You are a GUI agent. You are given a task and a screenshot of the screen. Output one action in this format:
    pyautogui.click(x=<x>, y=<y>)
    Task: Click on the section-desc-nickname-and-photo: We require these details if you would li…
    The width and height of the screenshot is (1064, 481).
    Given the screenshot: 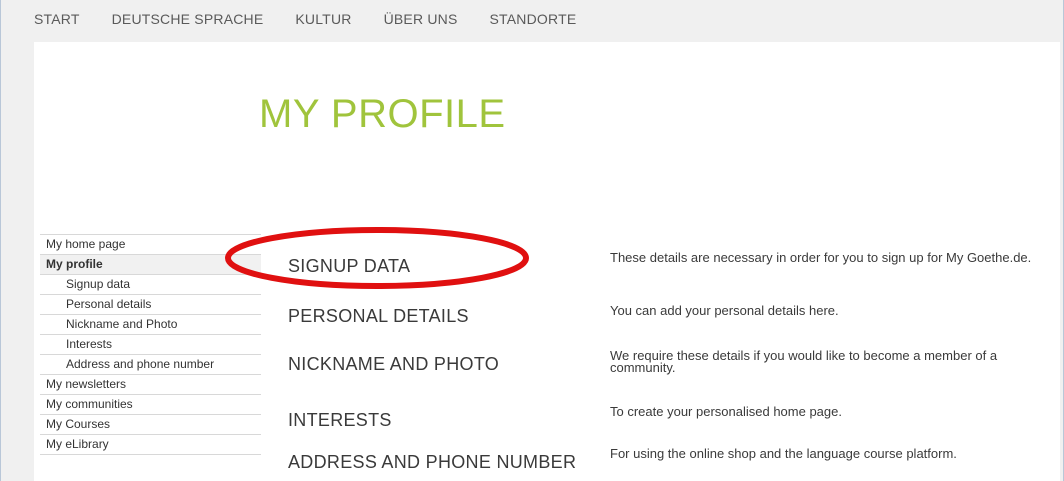 What is the action you would take?
    pyautogui.click(x=804, y=361)
    